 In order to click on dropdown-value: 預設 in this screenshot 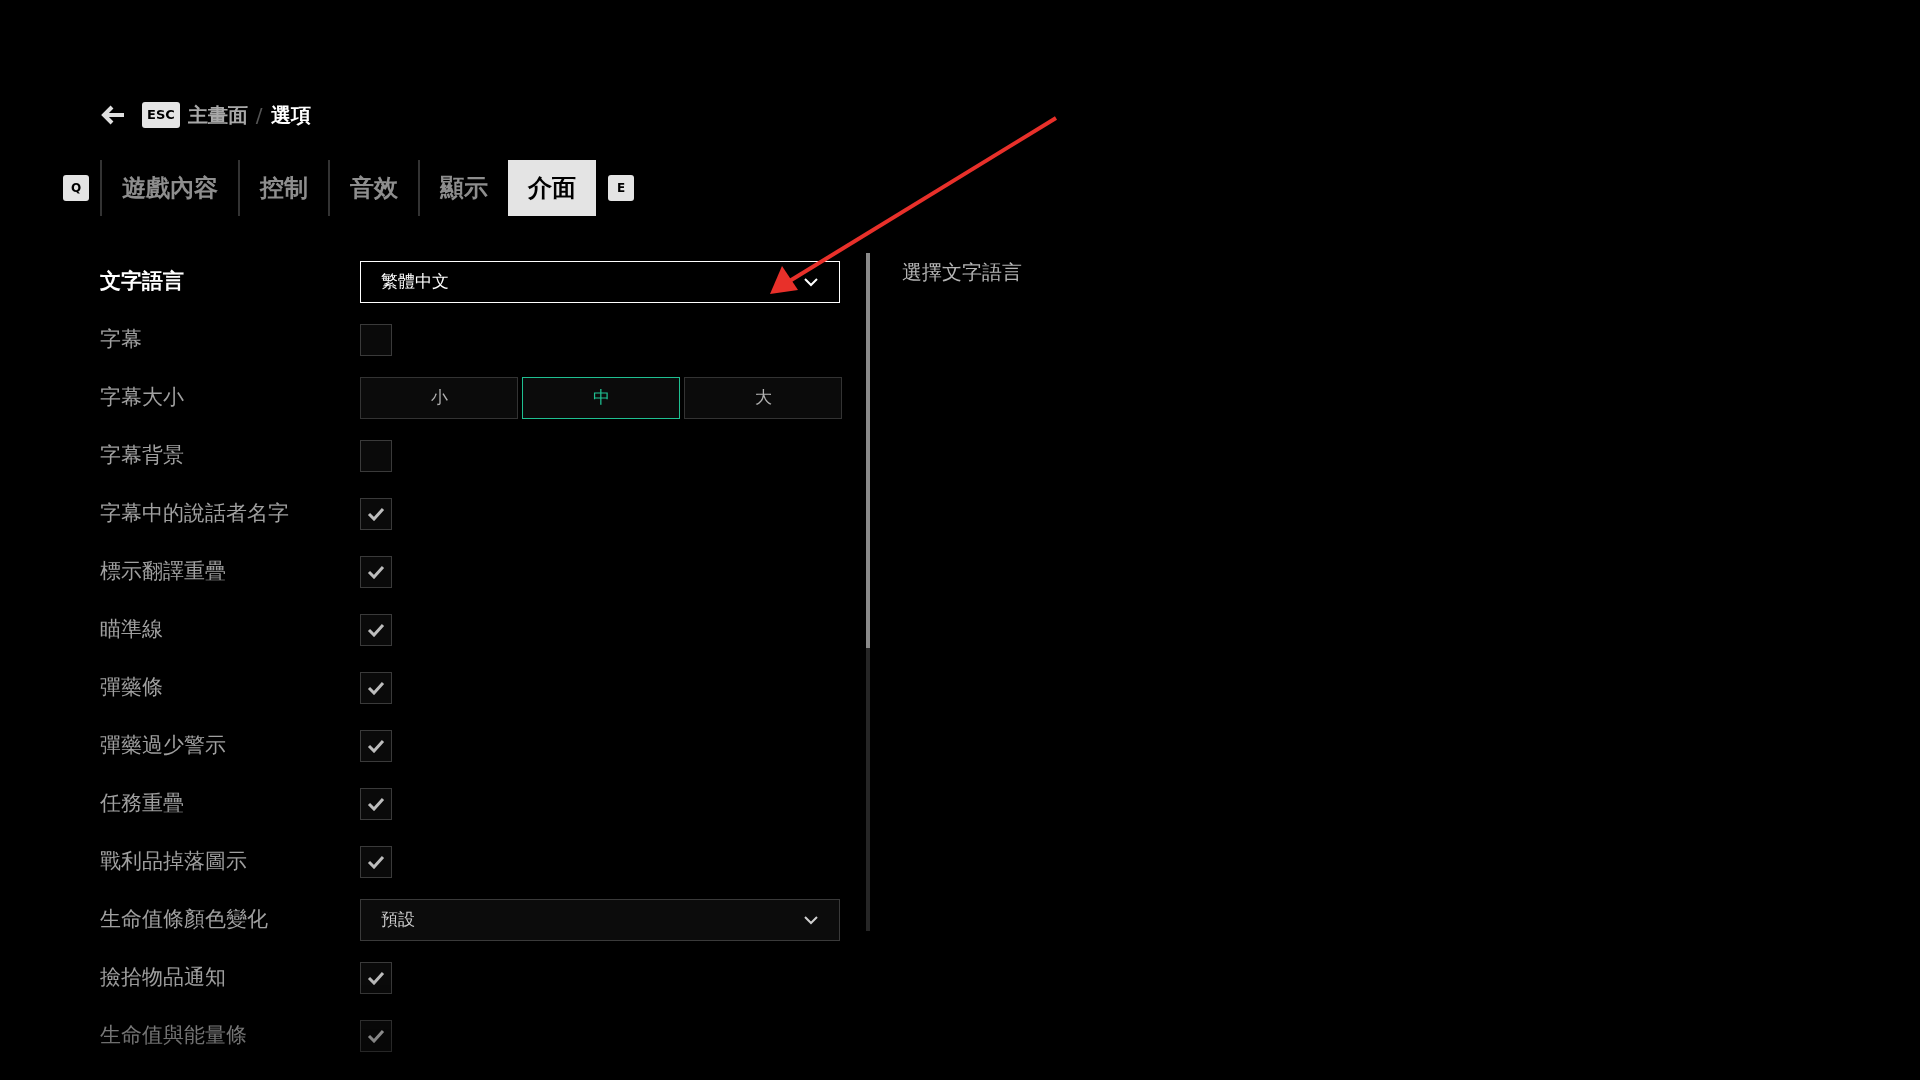, I will do `click(398, 920)`.